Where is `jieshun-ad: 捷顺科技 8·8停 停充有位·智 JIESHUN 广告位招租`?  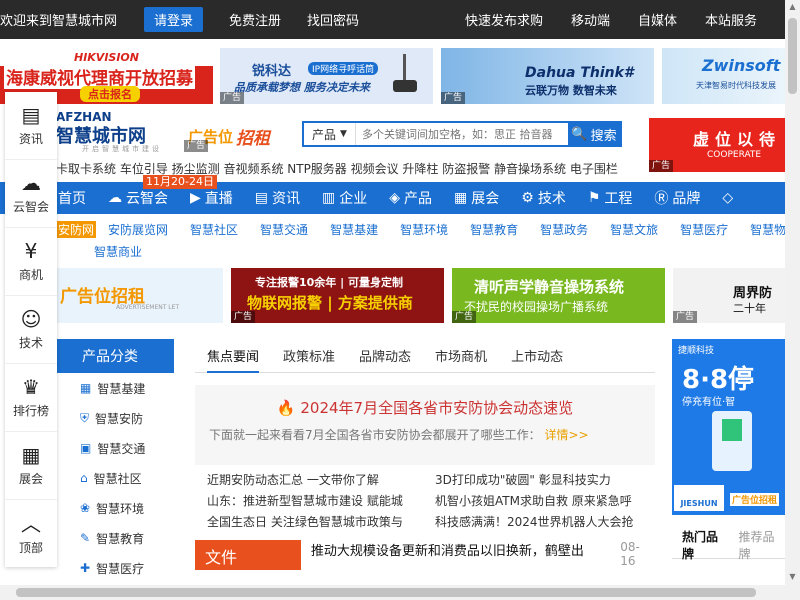
jieshun-ad: 捷顺科技 8·8停 停充有位·智 JIESHUN 广告位招租 is located at coordinates (728, 427).